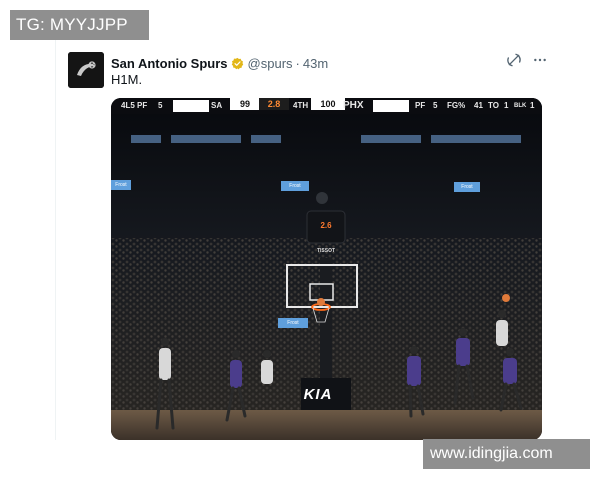  I want to click on right-blk-label: BLK, so click(520, 106).